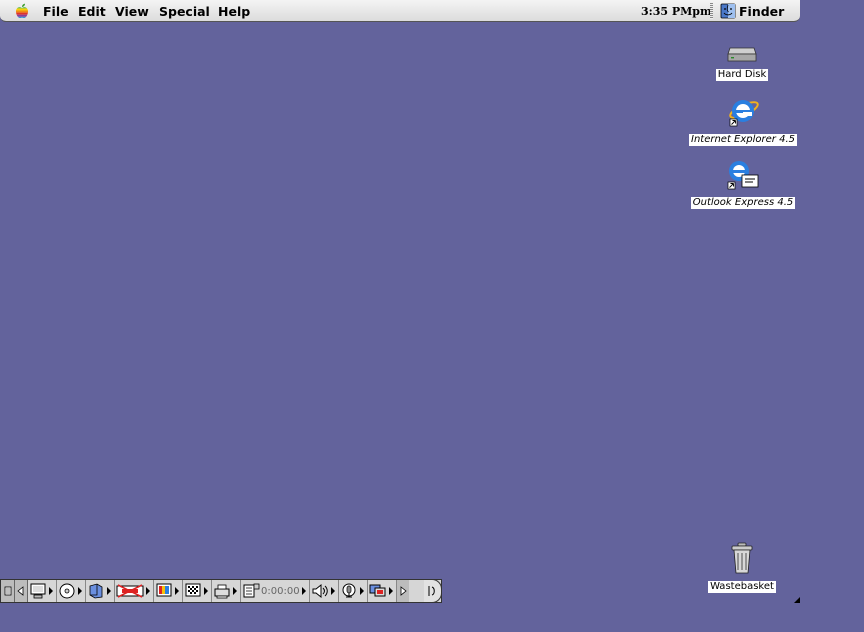 This screenshot has width=864, height=632. I want to click on control-strip-module-file-sharing, so click(100, 591).